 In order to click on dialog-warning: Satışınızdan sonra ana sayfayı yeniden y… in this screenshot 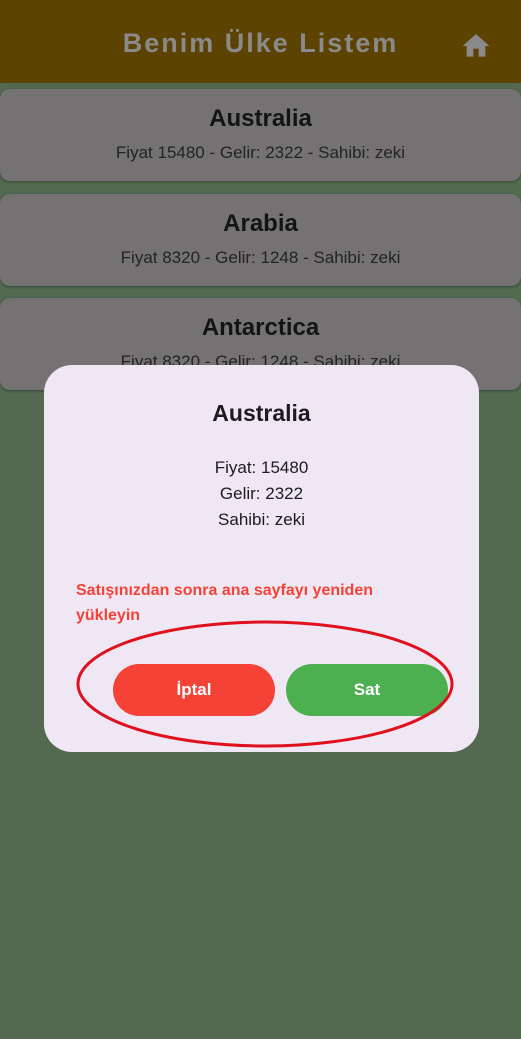, I will do `click(224, 603)`.